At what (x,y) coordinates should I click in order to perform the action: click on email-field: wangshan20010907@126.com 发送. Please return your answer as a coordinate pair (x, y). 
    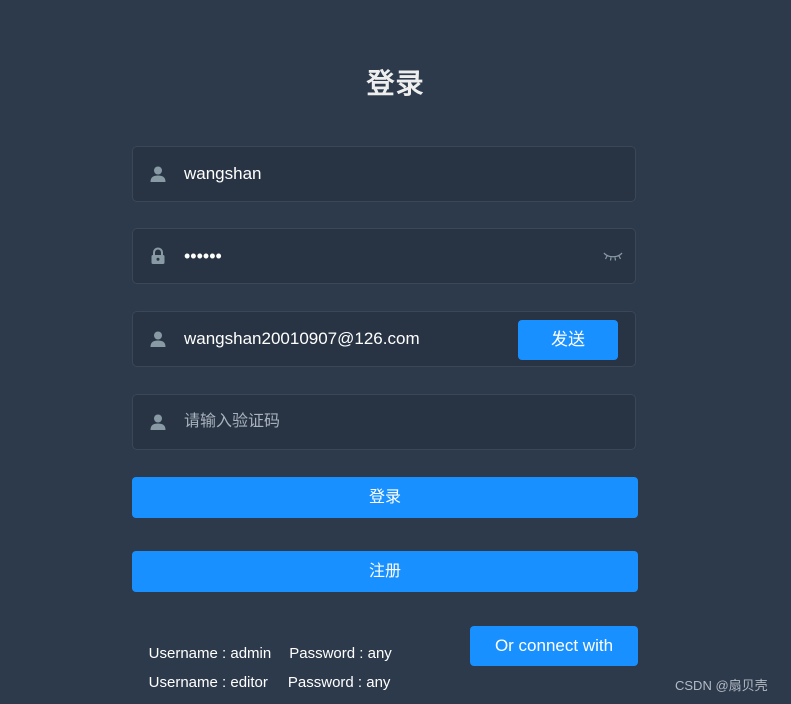
    Looking at the image, I should click on (384, 339).